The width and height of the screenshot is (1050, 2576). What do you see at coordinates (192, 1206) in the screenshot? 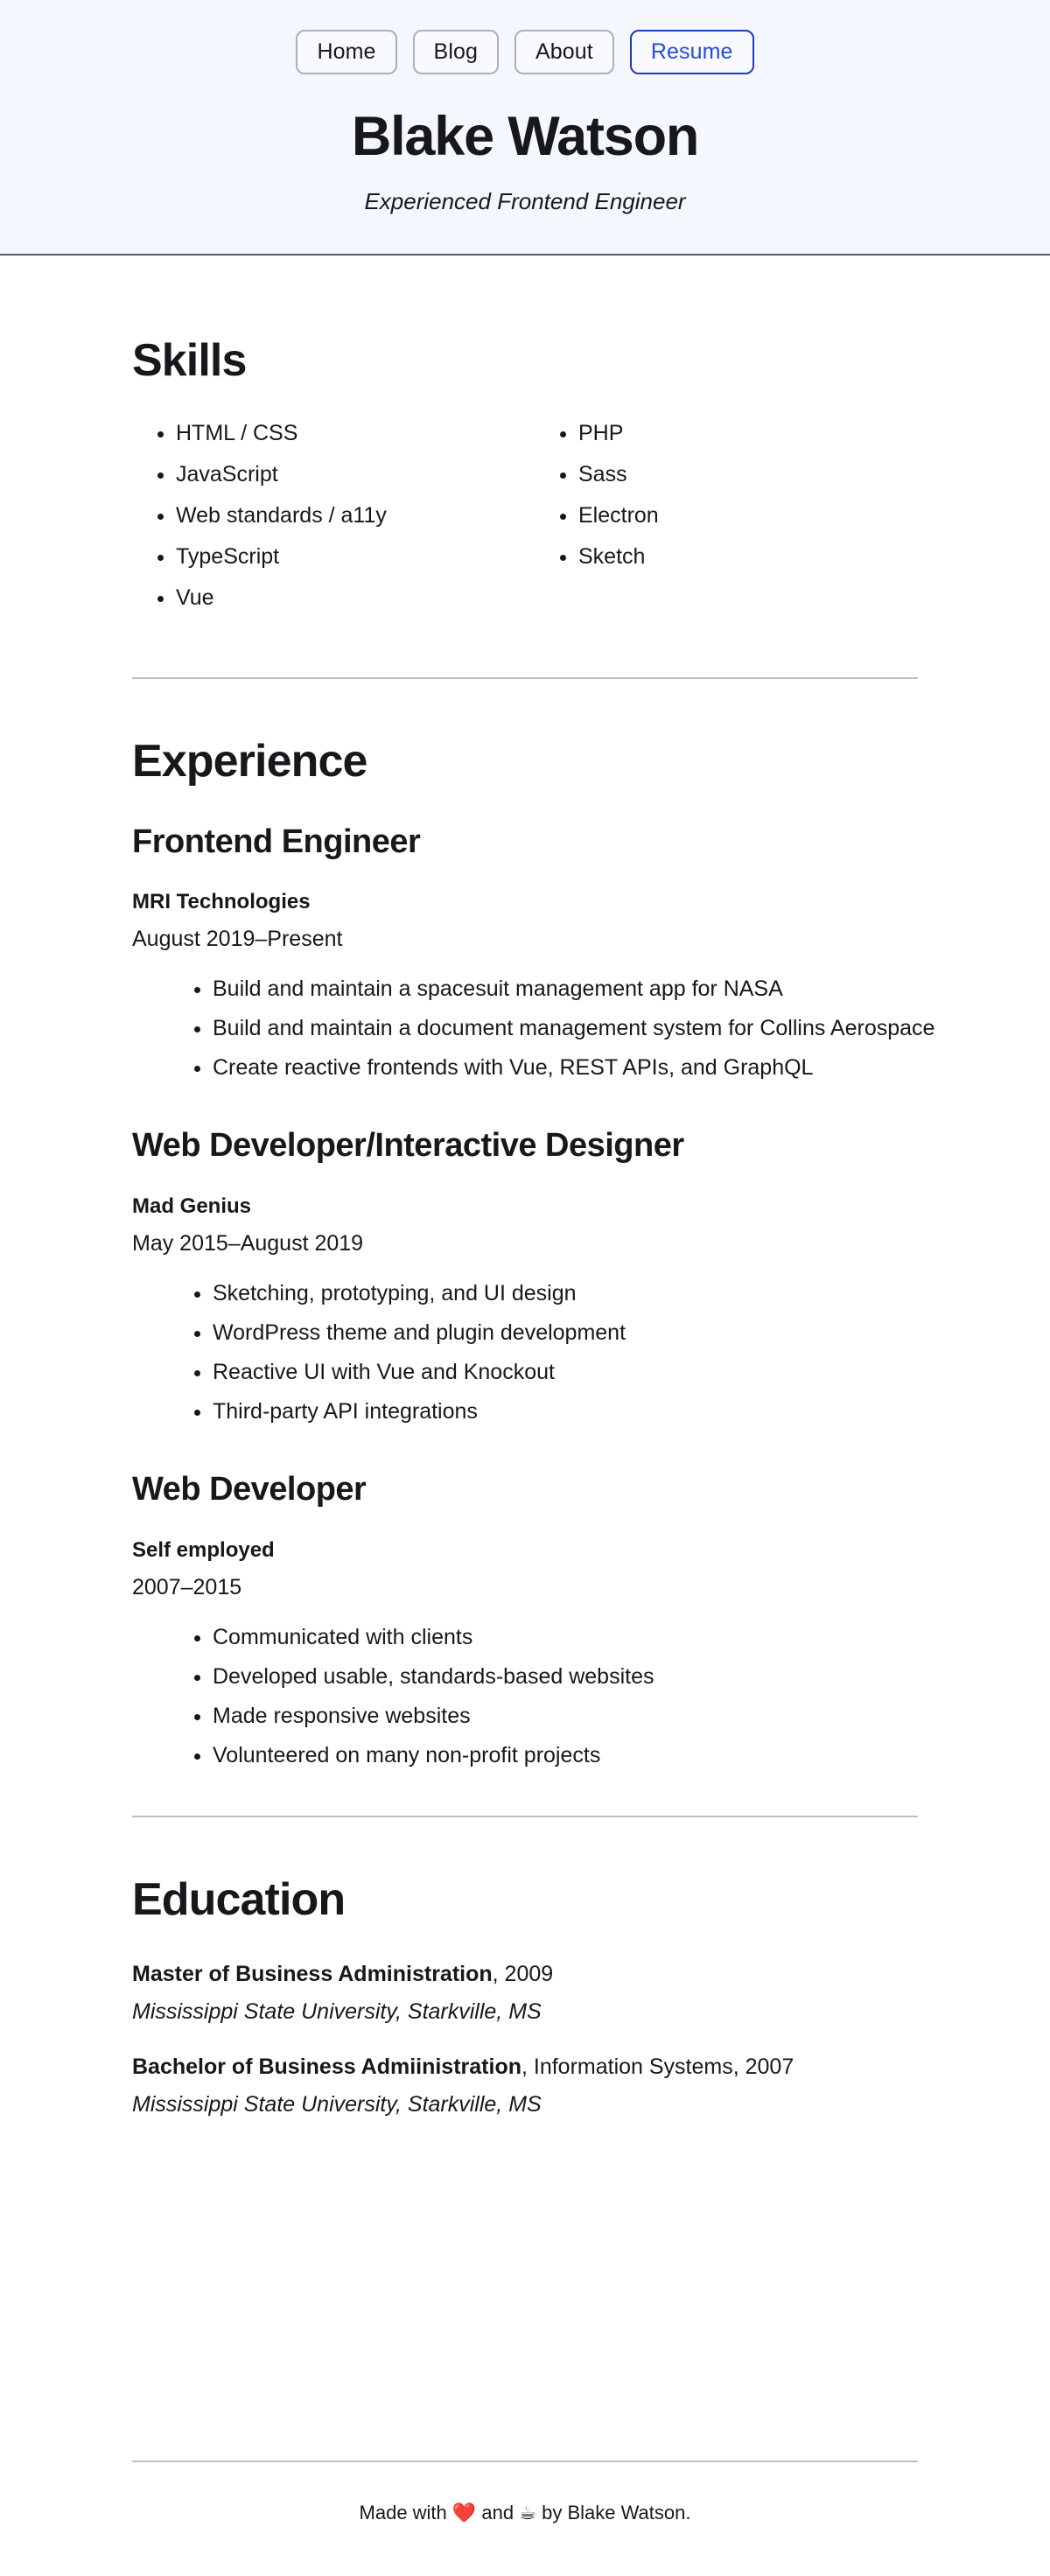
I see `job-company: Mad Genius` at bounding box center [192, 1206].